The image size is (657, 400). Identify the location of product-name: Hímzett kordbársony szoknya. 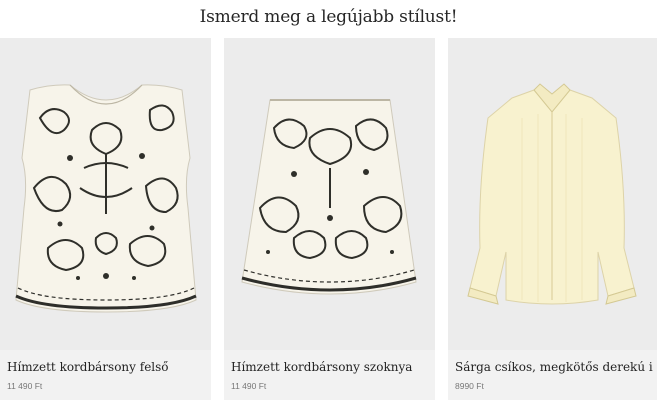
(331, 367).